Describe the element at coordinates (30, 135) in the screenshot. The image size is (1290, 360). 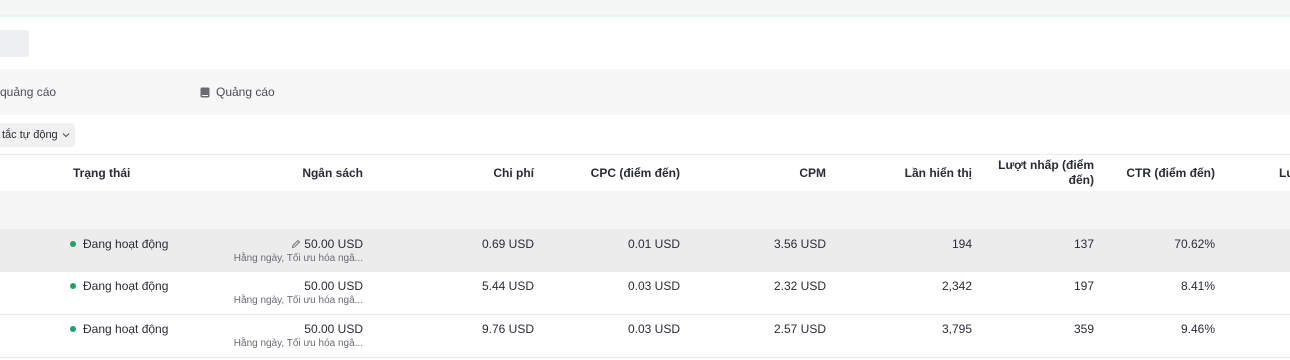
I see `filter-label: tắc tự động` at that location.